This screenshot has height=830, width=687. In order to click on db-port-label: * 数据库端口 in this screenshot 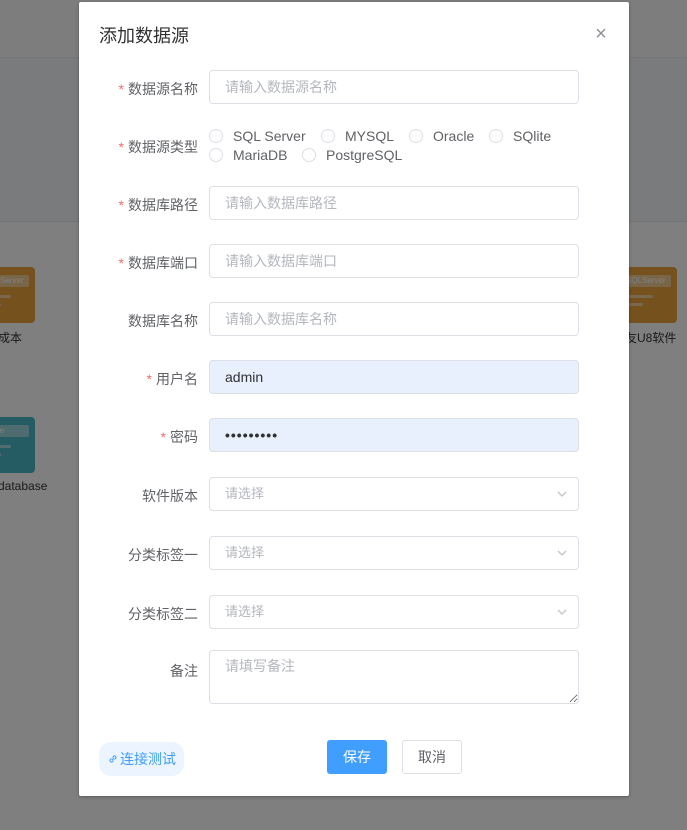, I will do `click(158, 263)`.